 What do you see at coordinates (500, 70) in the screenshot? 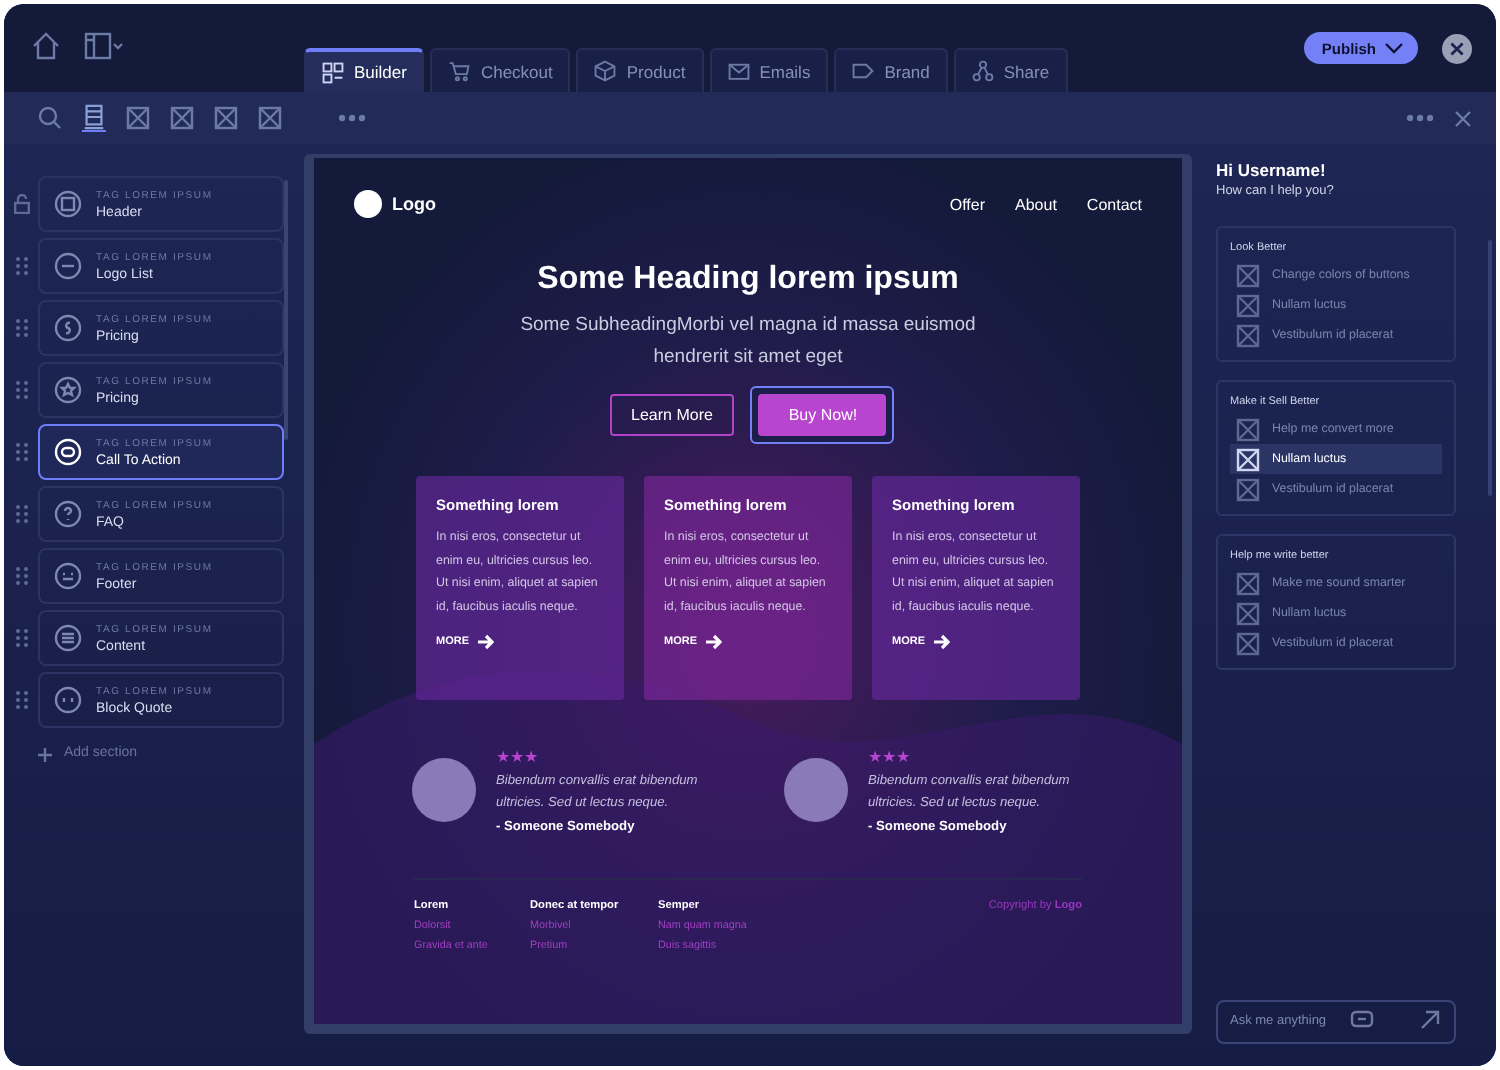
I see `tab: Checkout` at bounding box center [500, 70].